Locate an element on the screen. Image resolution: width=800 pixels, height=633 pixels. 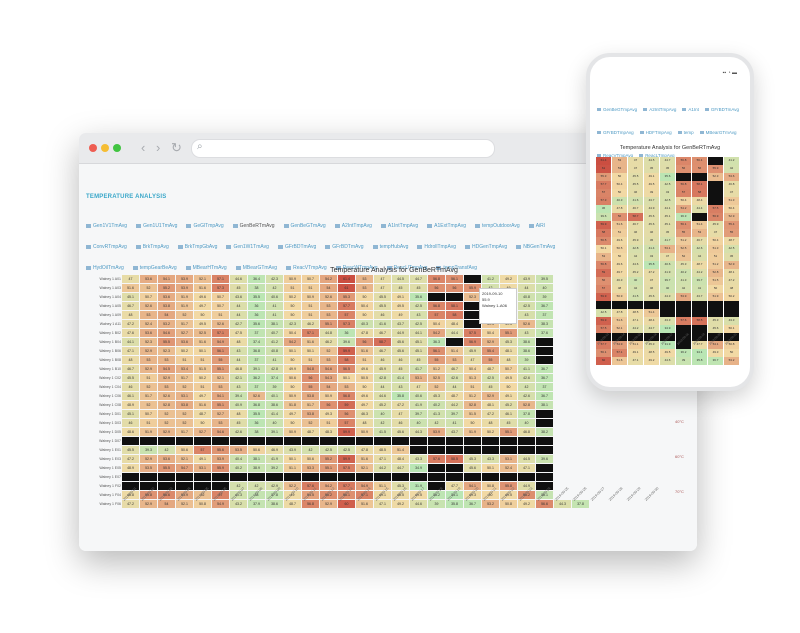
heatmap-cell: 52.9 is located at coordinates (490, 396).